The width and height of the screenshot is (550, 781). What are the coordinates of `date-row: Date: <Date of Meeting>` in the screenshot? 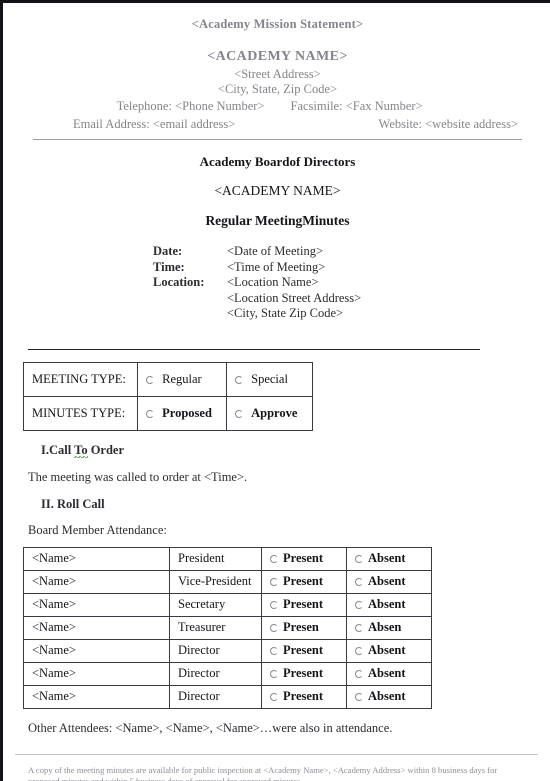 It's located at (346, 252).